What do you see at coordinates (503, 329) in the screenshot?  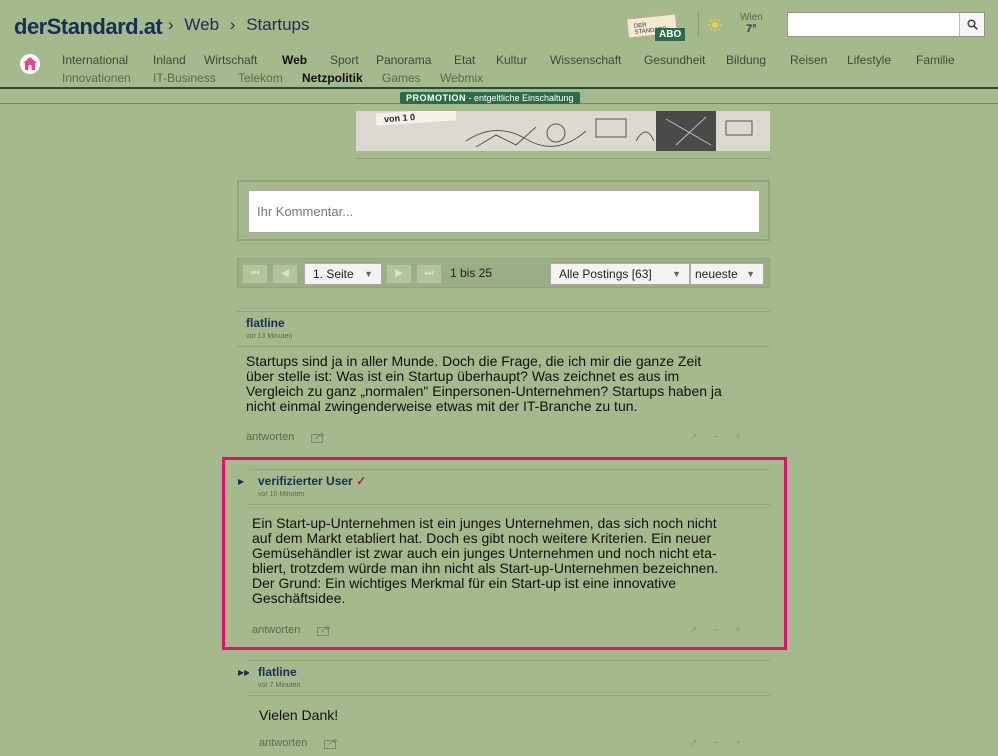 I see `posting-header: flatline vor 13 Minuten` at bounding box center [503, 329].